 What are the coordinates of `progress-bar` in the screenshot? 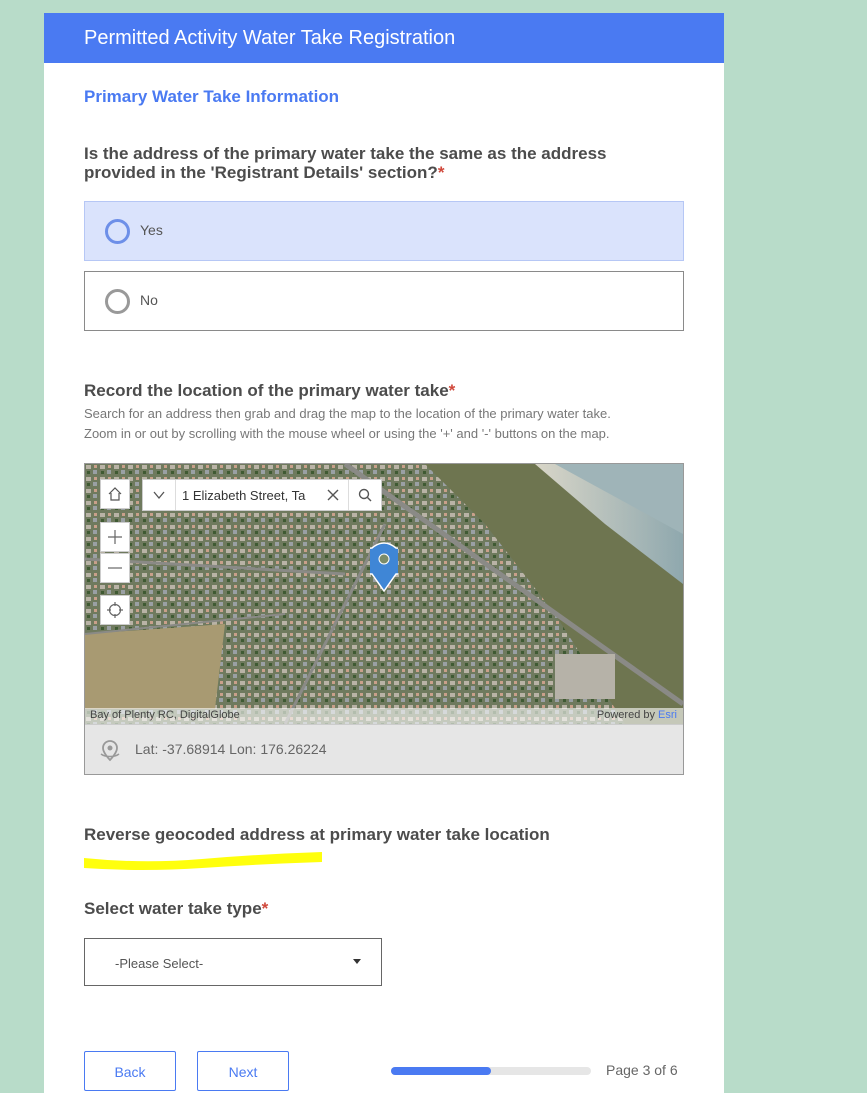 It's located at (491, 1071).